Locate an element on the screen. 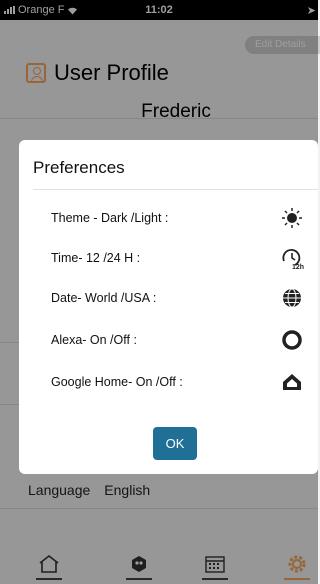 This screenshot has height=584, width=320. dialog-divider is located at coordinates (175, 189).